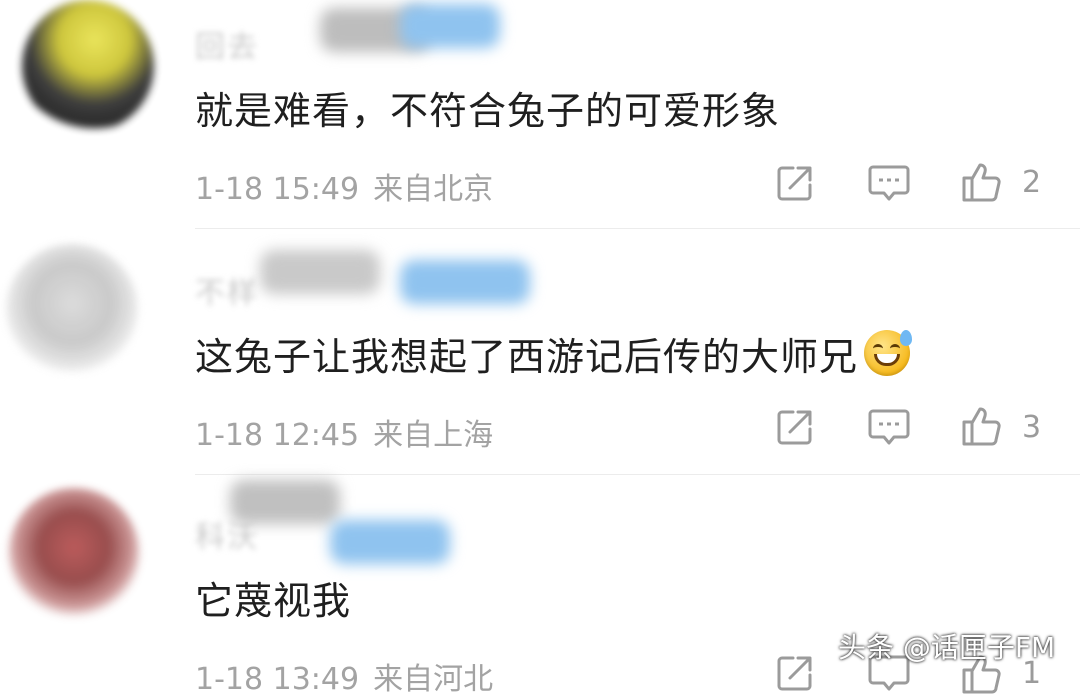 Image resolution: width=1080 pixels, height=698 pixels. Describe the element at coordinates (1032, 182) in the screenshot. I see `like-count: 2` at that location.